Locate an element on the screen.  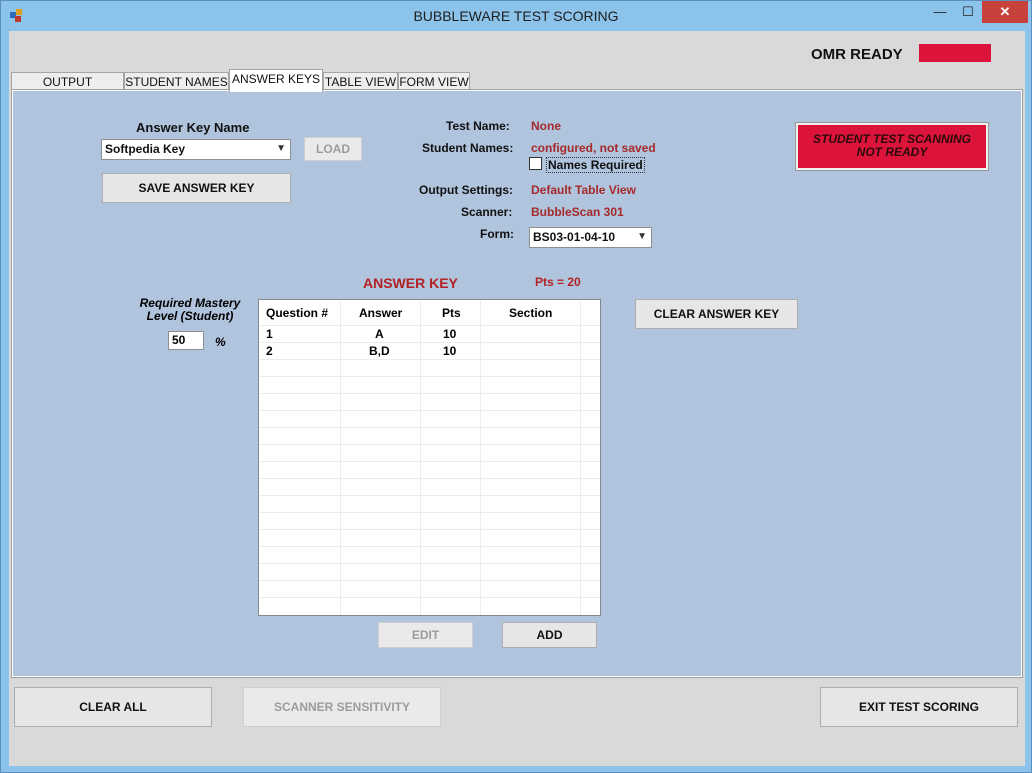
clear-all-button: CLEAR ALL is located at coordinates (113, 707).